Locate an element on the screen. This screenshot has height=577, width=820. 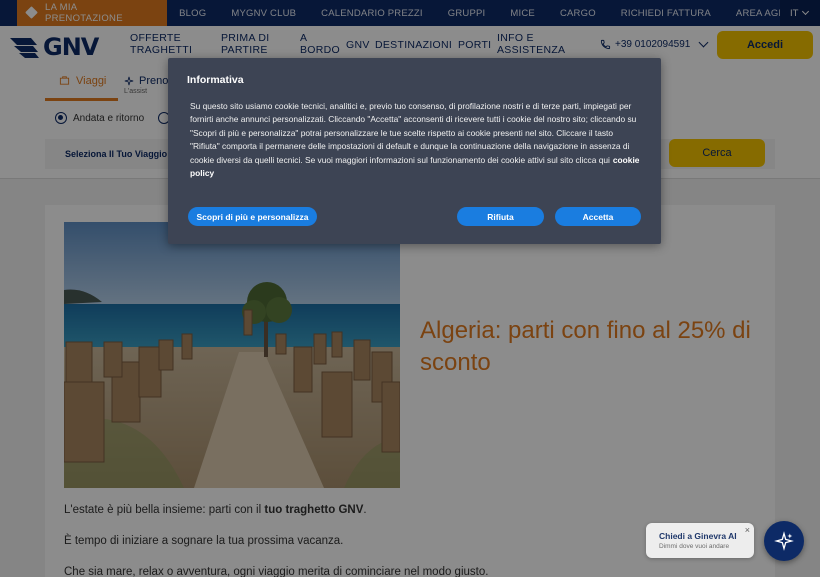
cookie-dialog-title: Informativa is located at coordinates (215, 80).